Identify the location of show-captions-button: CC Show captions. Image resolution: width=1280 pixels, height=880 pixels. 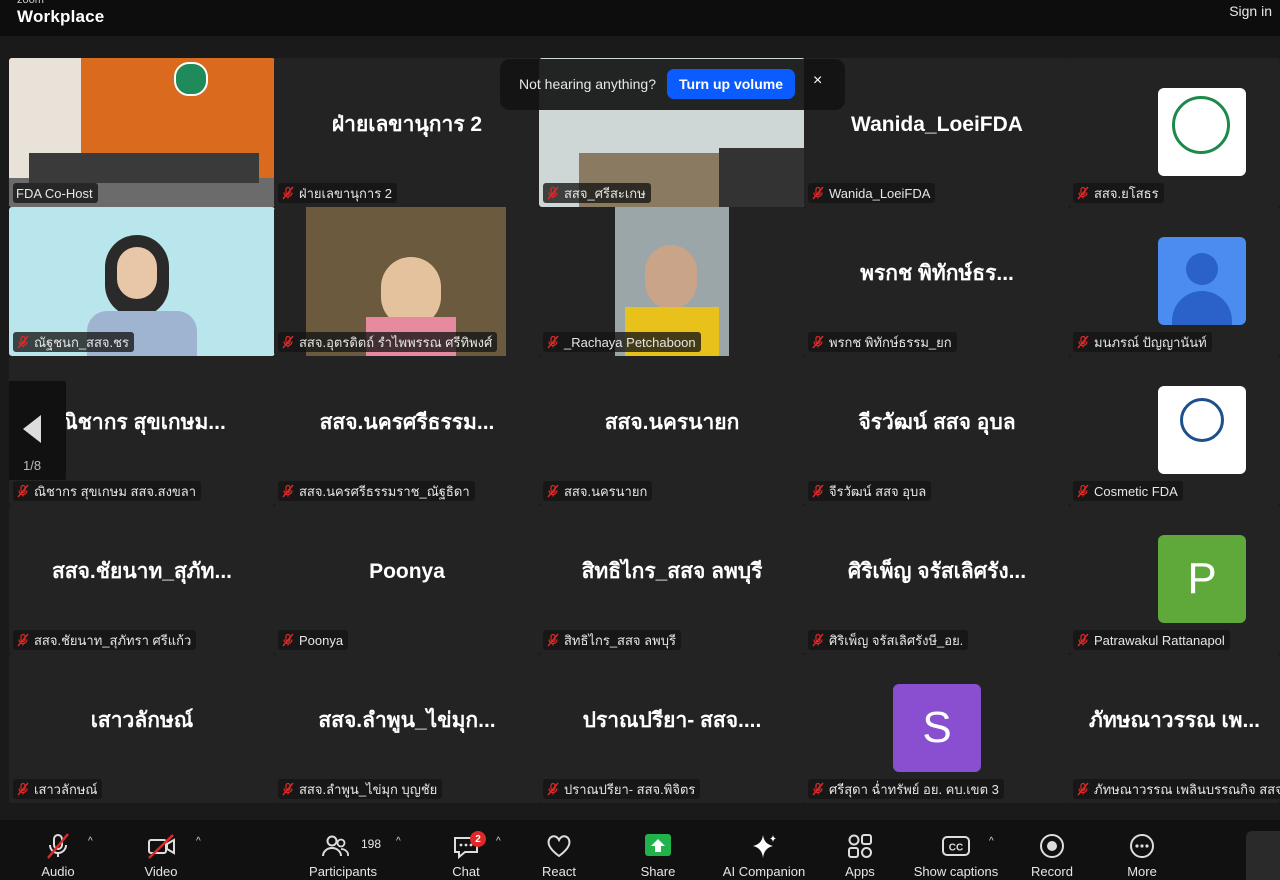
(956, 850).